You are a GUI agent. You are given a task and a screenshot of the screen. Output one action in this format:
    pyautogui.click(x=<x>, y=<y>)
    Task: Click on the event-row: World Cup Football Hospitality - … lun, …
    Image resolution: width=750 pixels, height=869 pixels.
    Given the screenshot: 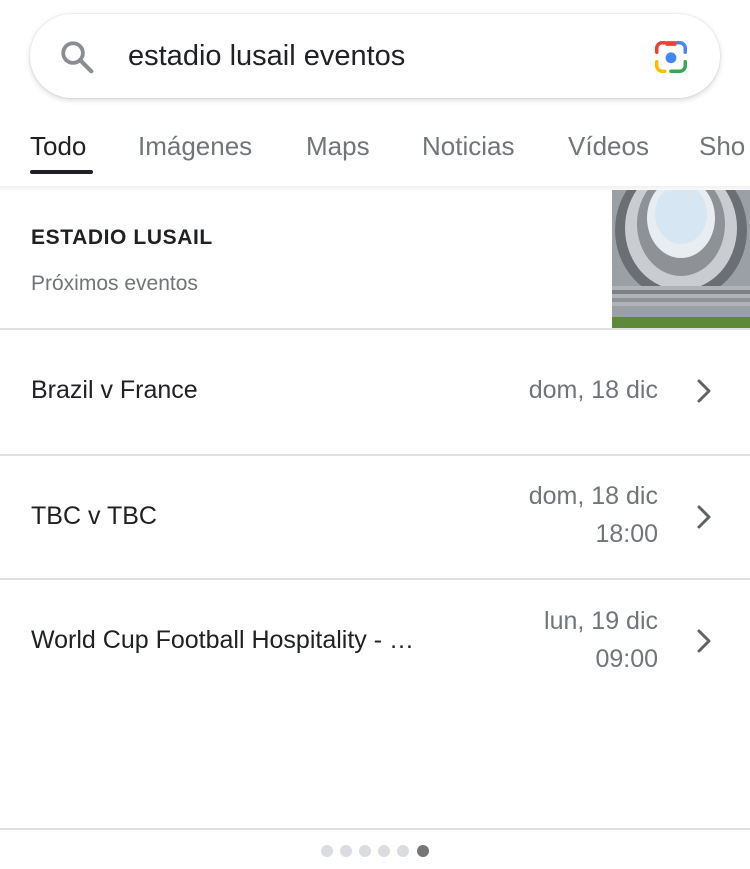 What is the action you would take?
    pyautogui.click(x=375, y=642)
    